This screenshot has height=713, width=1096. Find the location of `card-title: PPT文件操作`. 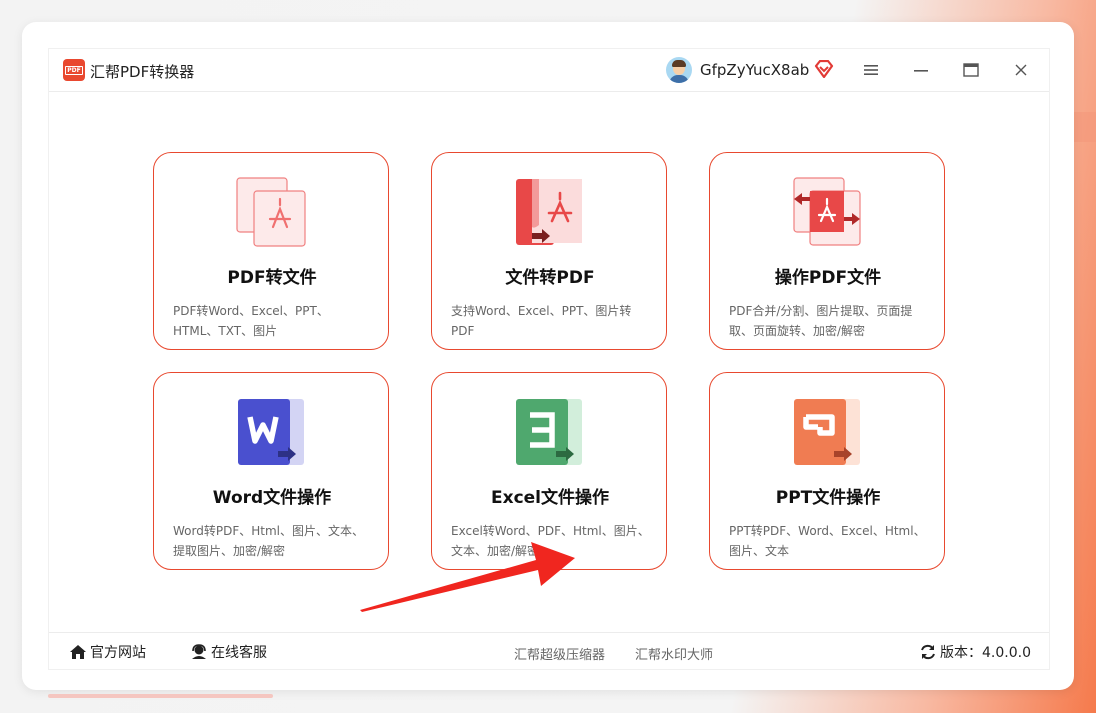

card-title: PPT文件操作 is located at coordinates (828, 498).